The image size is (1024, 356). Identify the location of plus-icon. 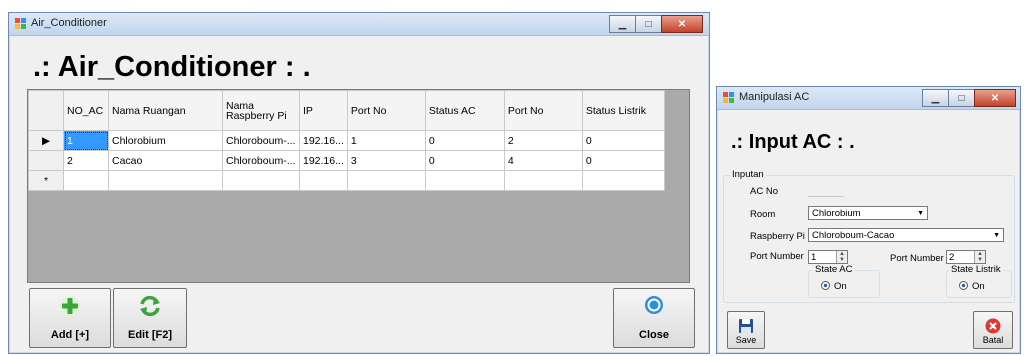
(70, 306).